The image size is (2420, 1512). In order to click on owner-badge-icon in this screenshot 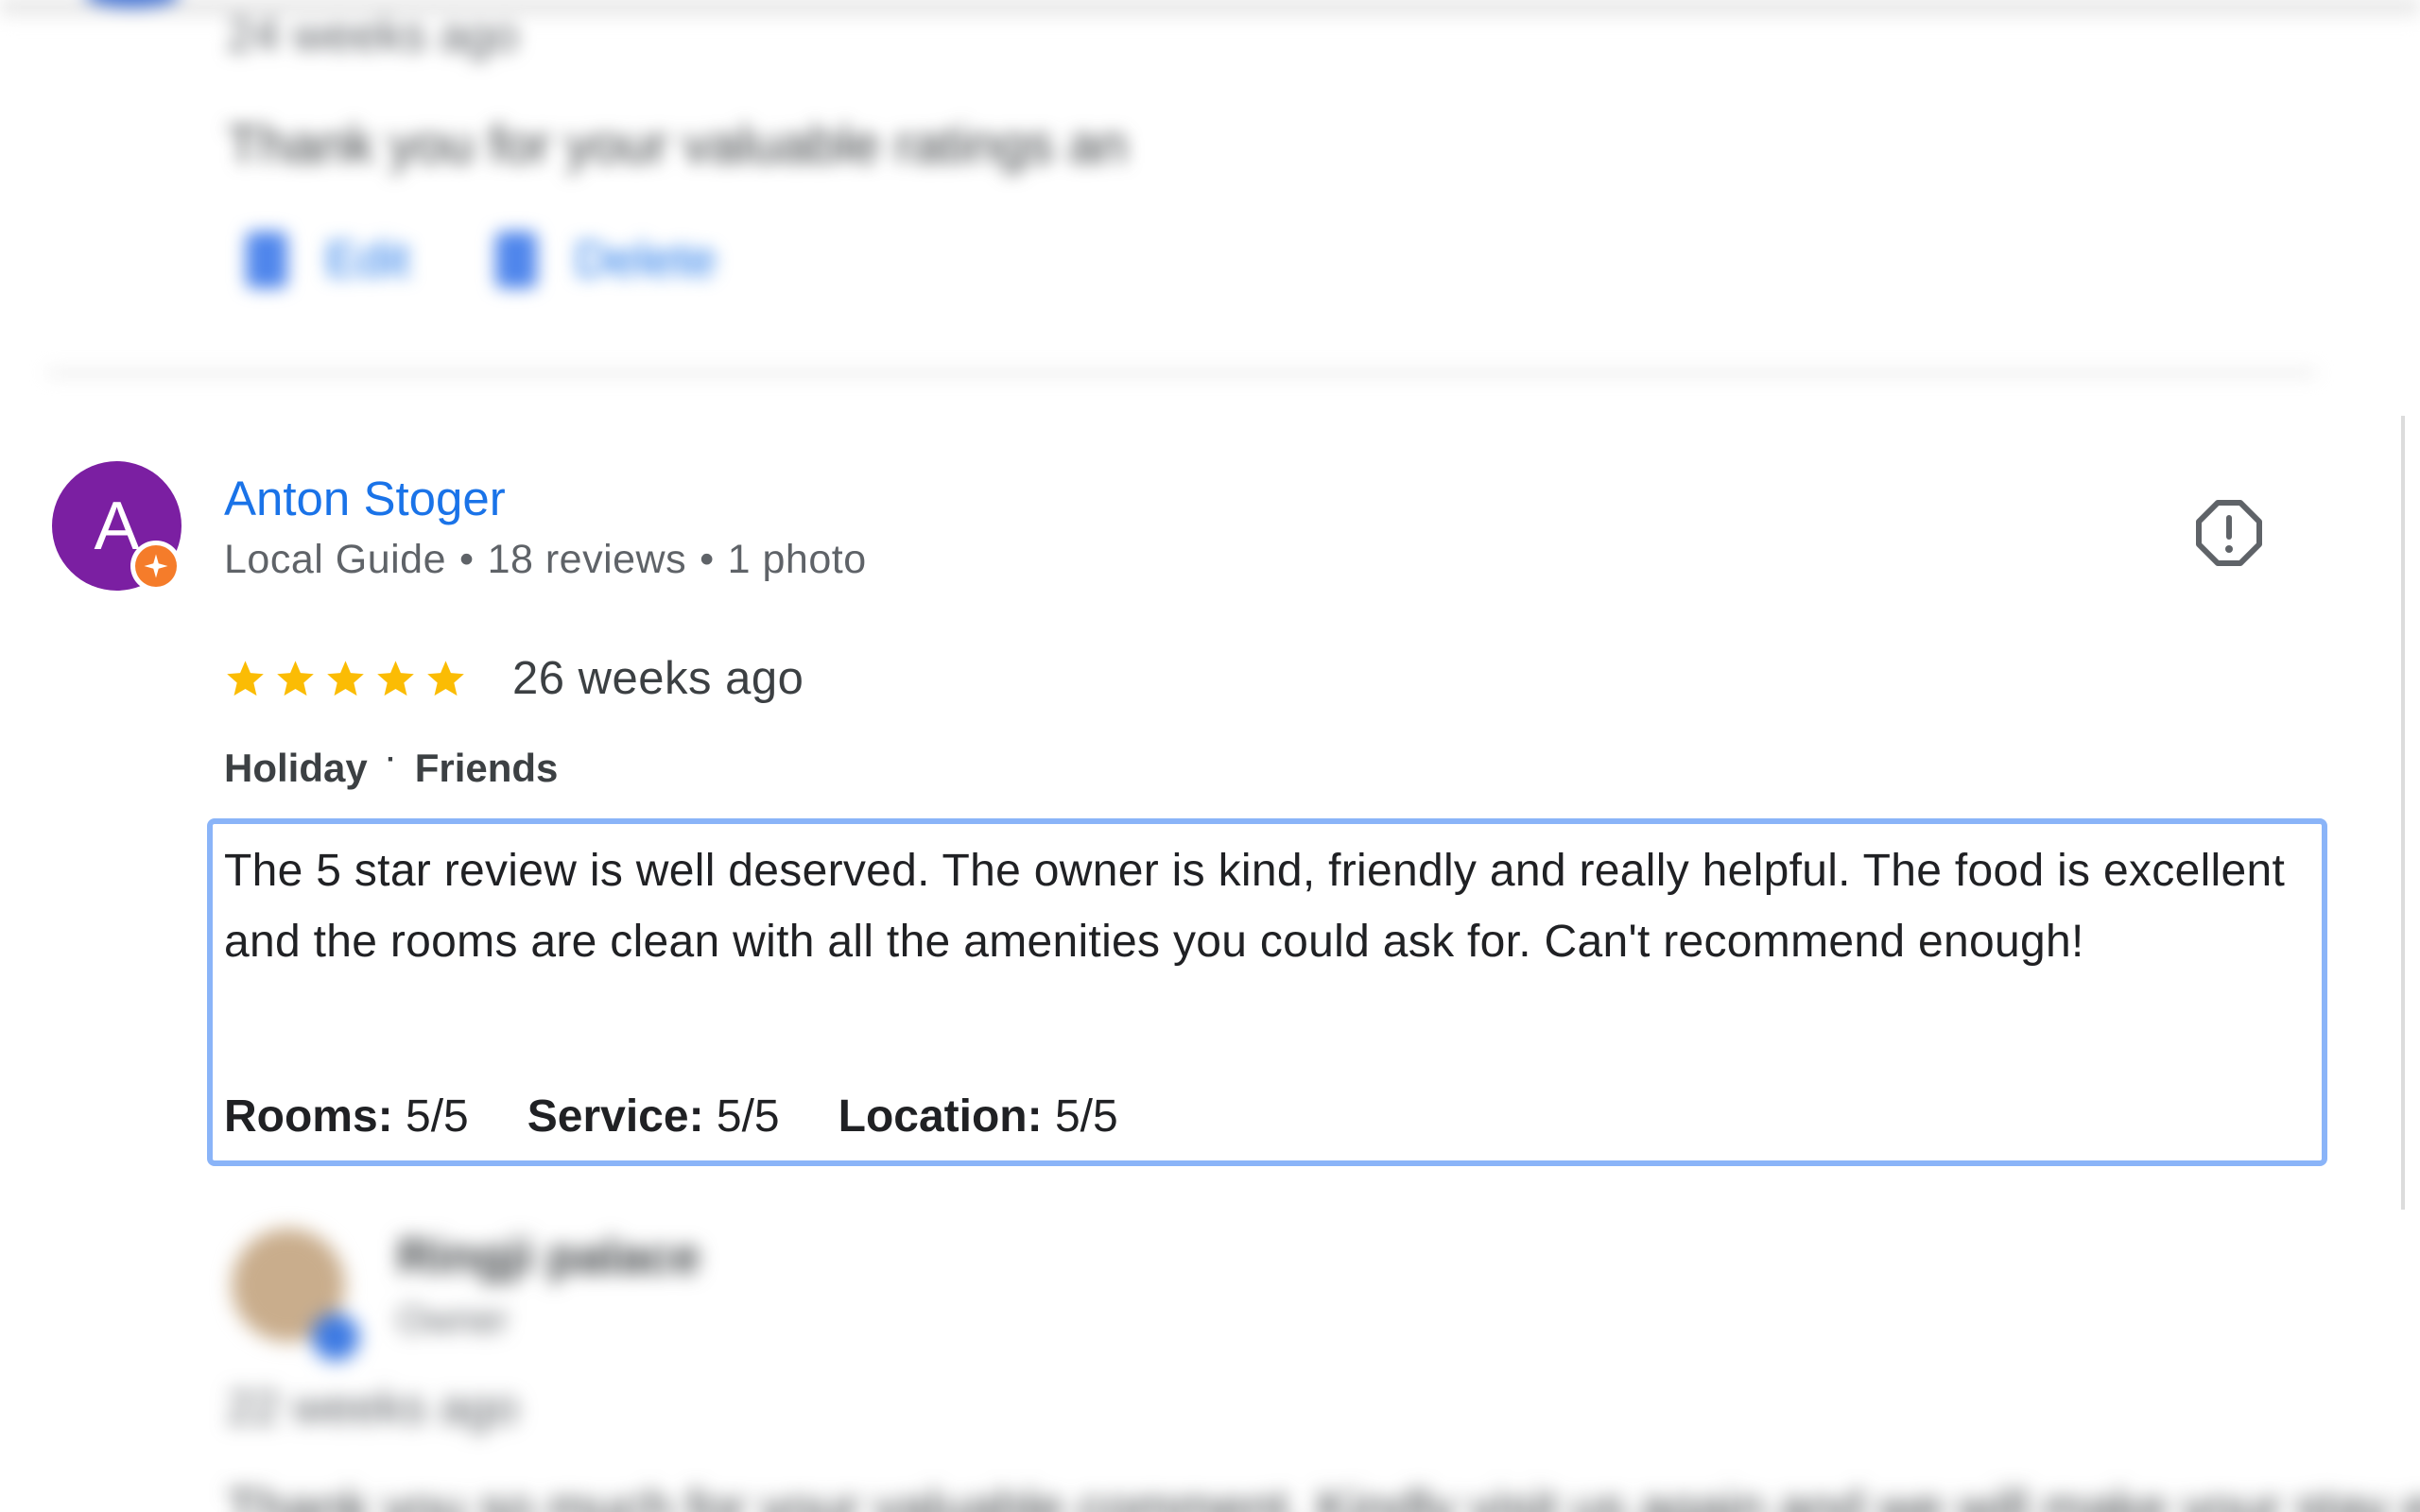, I will do `click(335, 1337)`.